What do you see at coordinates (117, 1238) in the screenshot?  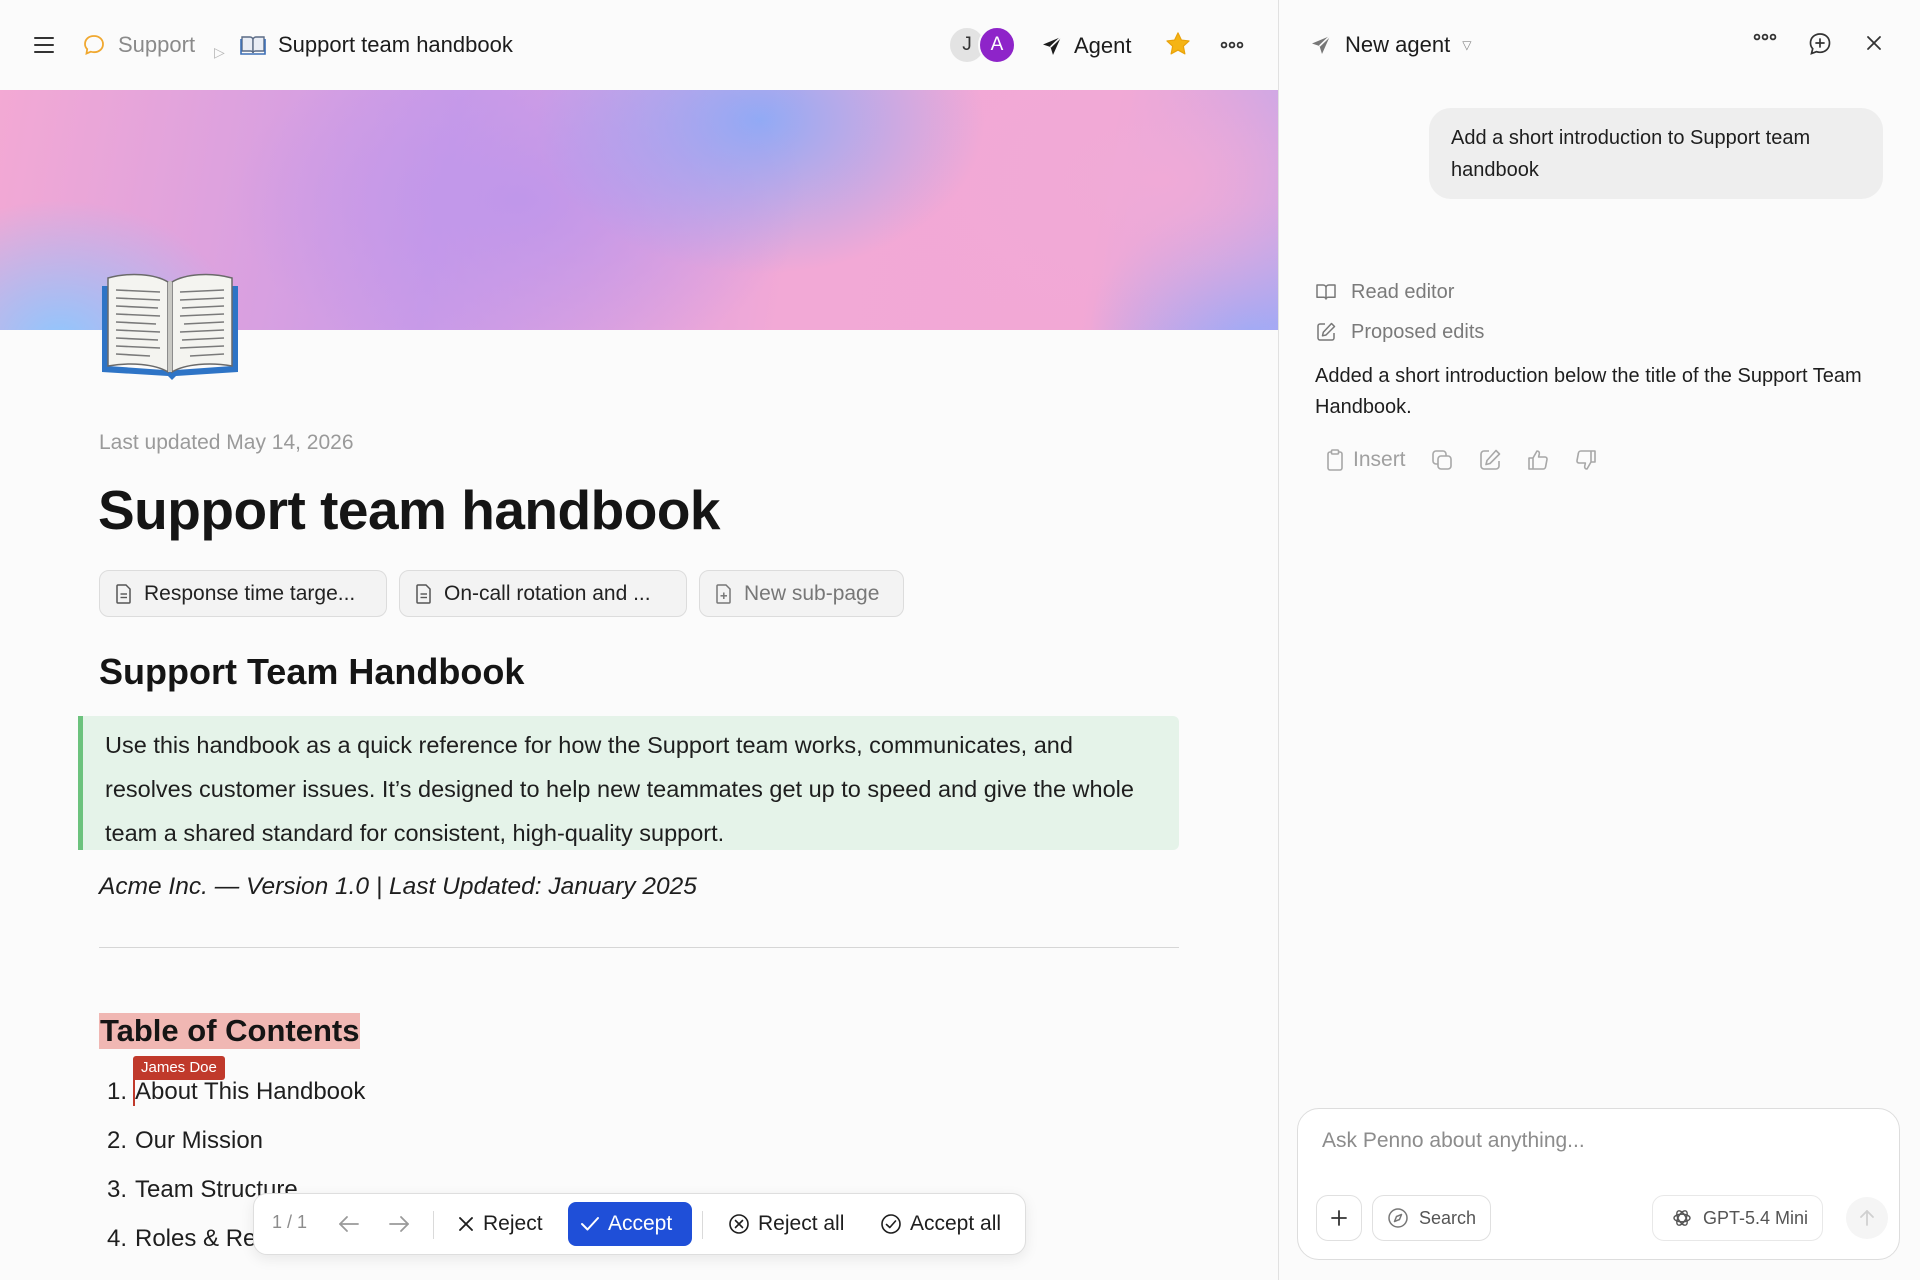 I see `list-number: 4.` at bounding box center [117, 1238].